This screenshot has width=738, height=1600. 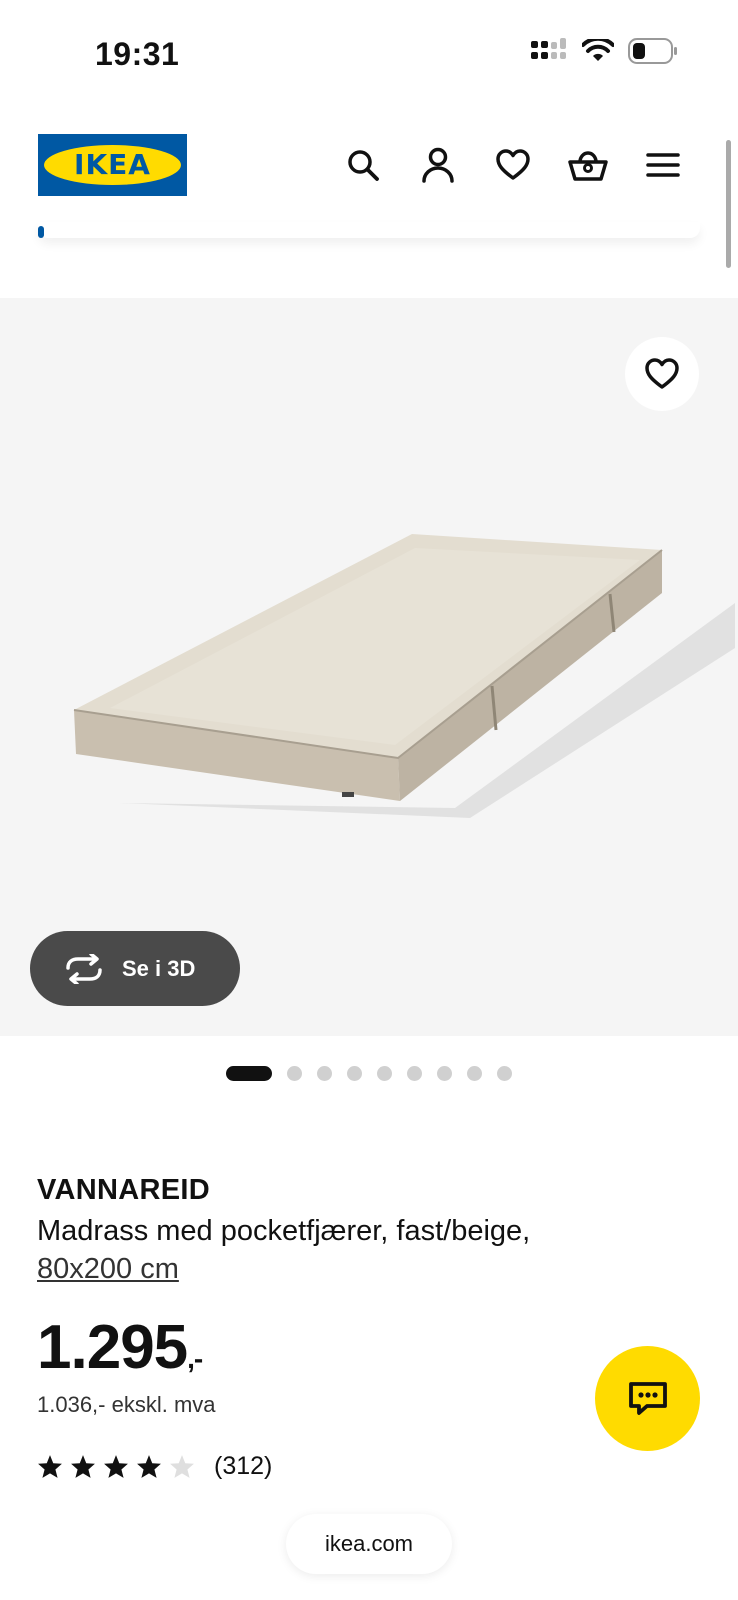 I want to click on browser-url-bar: ikea.com, so click(x=369, y=1544).